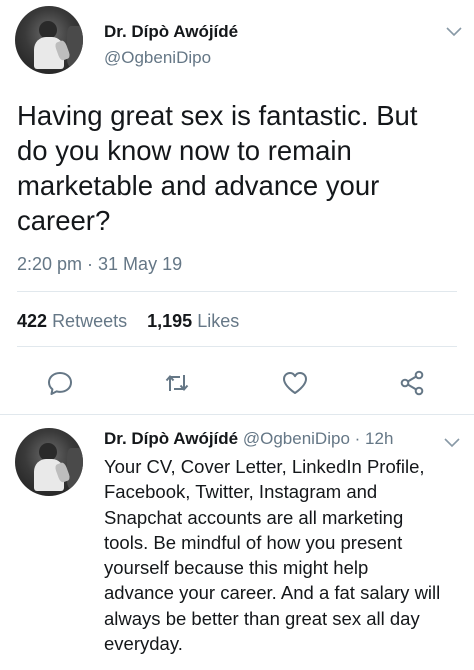 Image resolution: width=474 pixels, height=670 pixels. I want to click on reply-age: 12h, so click(379, 438).